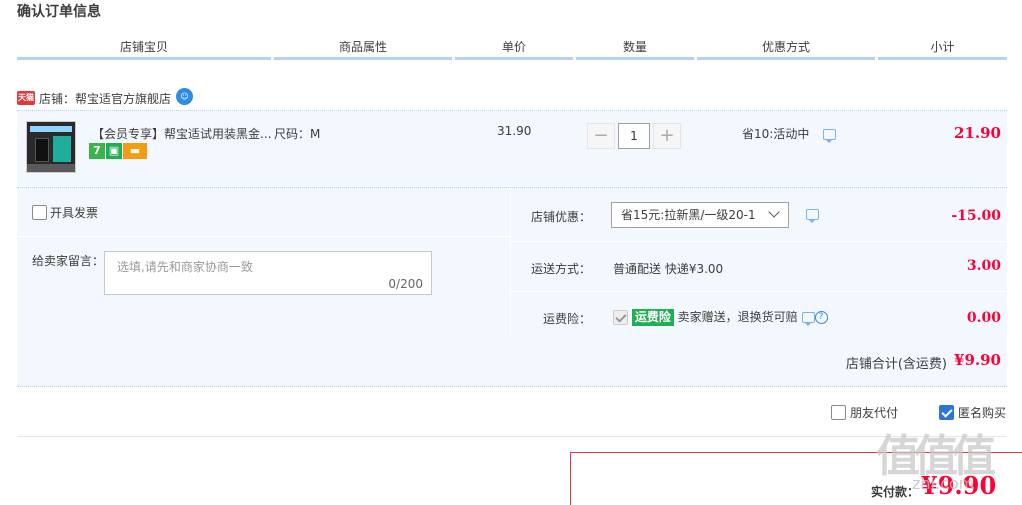 This screenshot has height=505, width=1022. What do you see at coordinates (68, 261) in the screenshot?
I see `message-label: 给卖家留言：` at bounding box center [68, 261].